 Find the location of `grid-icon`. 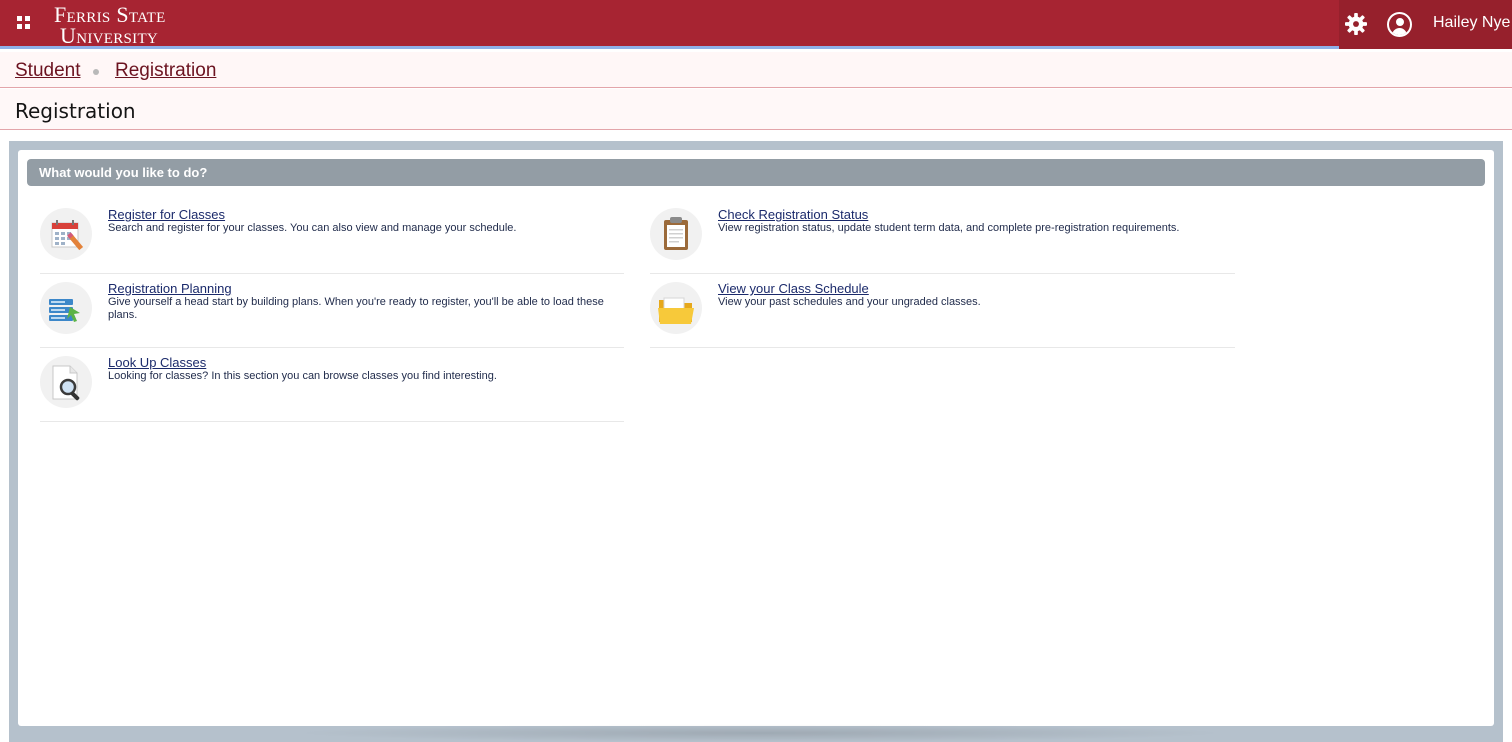

grid-icon is located at coordinates (25, 24).